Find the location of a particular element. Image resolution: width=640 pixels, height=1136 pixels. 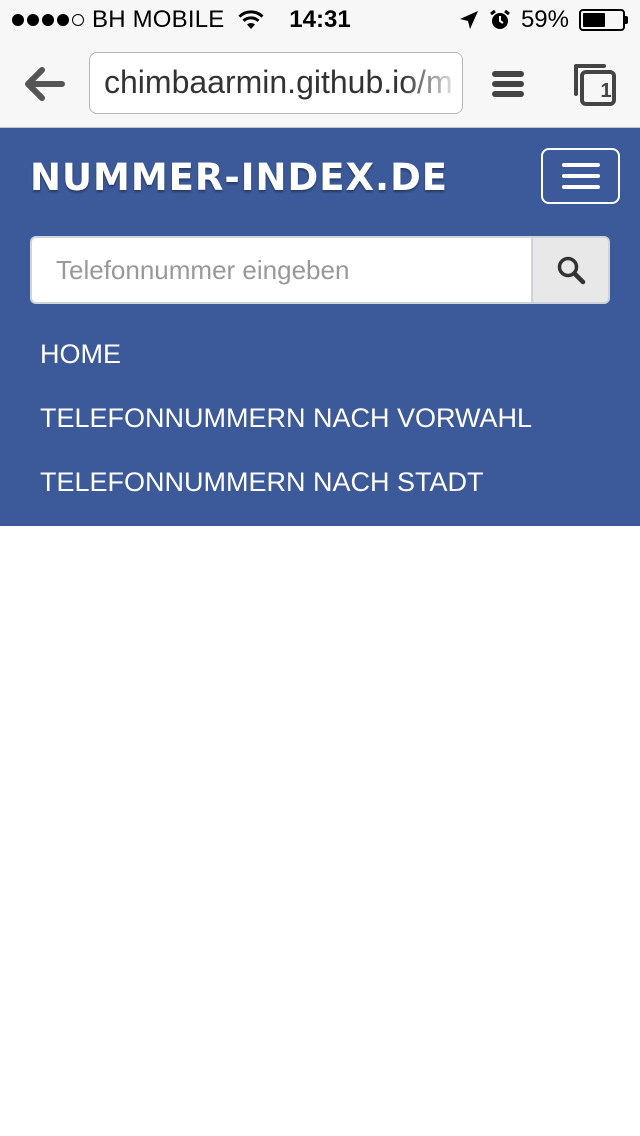

location-arrow-icon is located at coordinates (468, 20).